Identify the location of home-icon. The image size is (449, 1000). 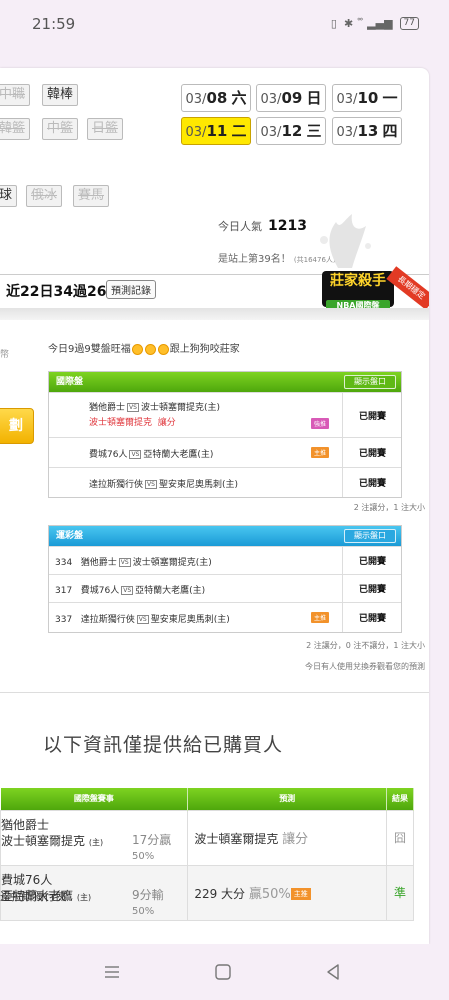
(223, 972).